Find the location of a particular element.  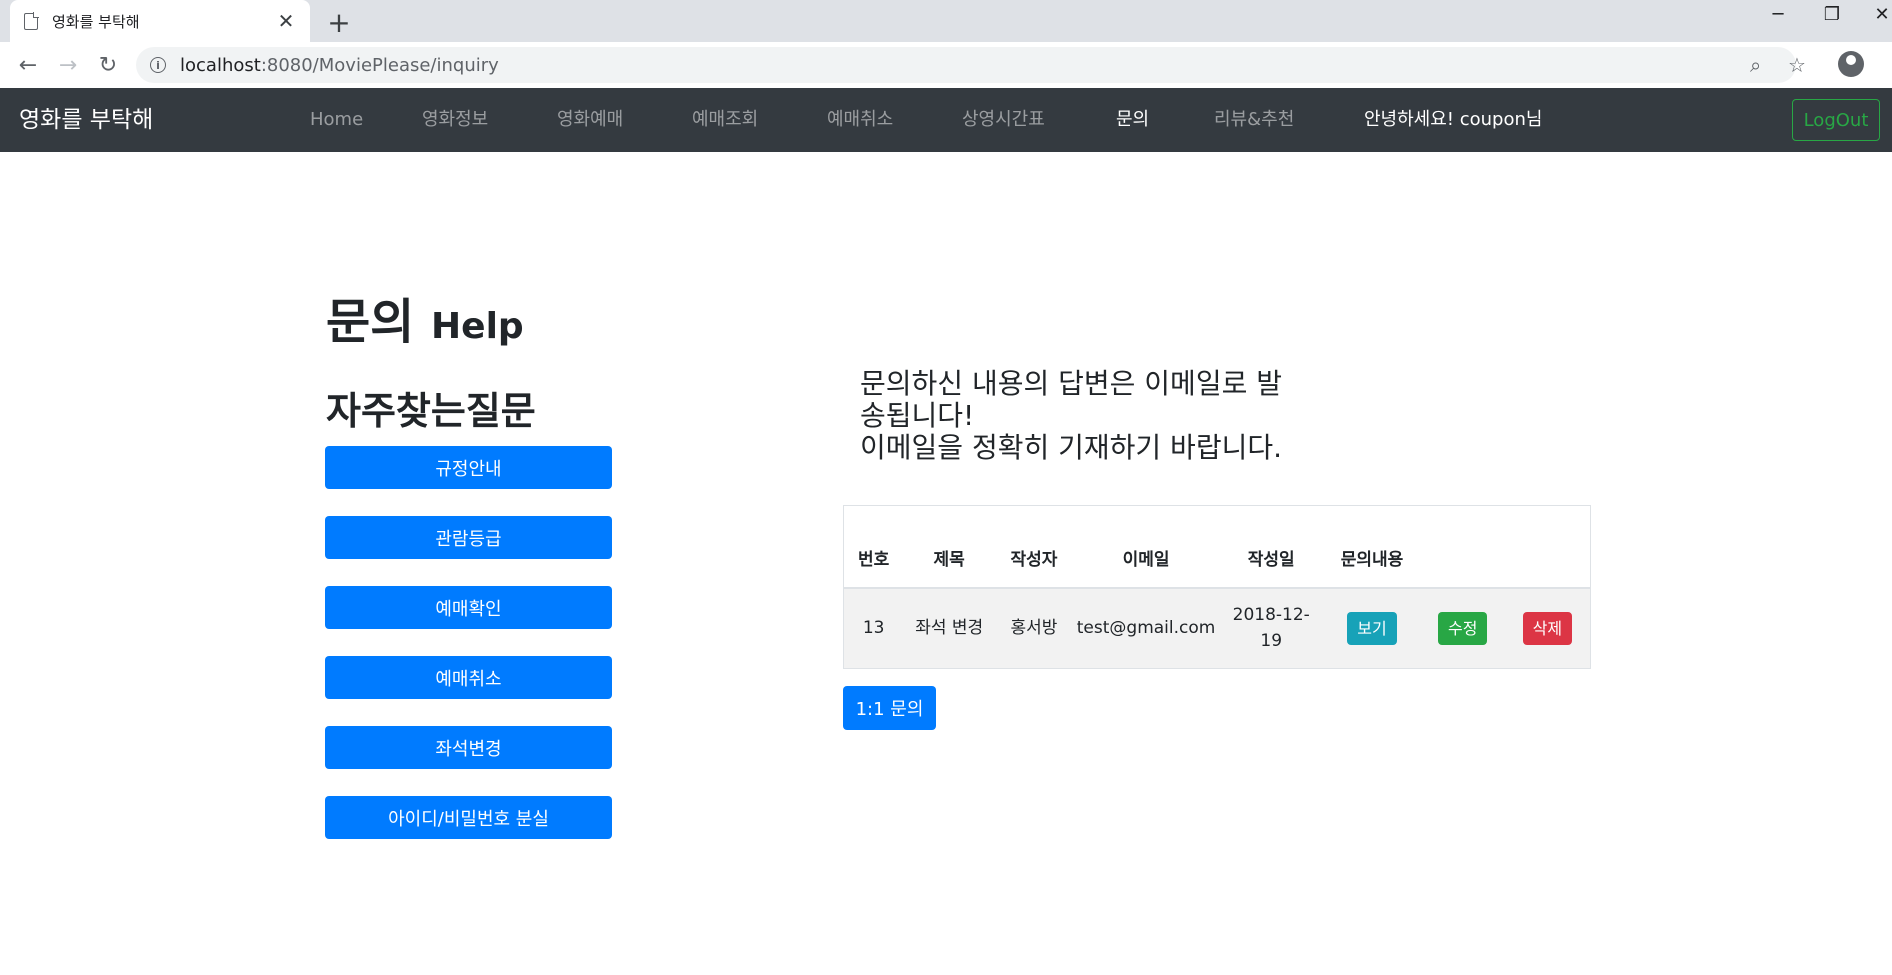

browser-tabstrip: 영화를 부탁해 ✕ + ─ ❐ ✕ is located at coordinates (946, 21).